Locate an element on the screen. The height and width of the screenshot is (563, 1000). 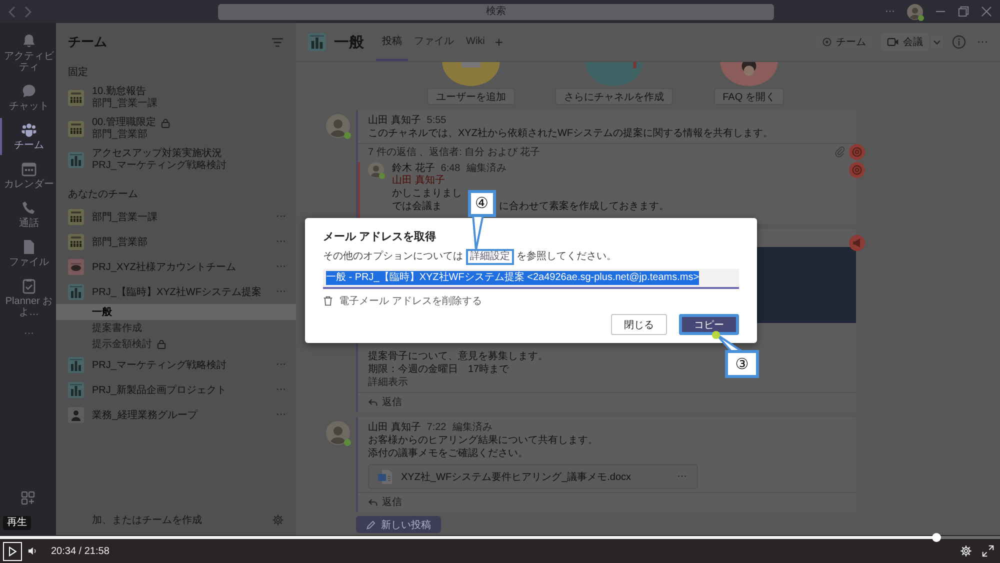
meet-button: 会議 is located at coordinates (905, 42).